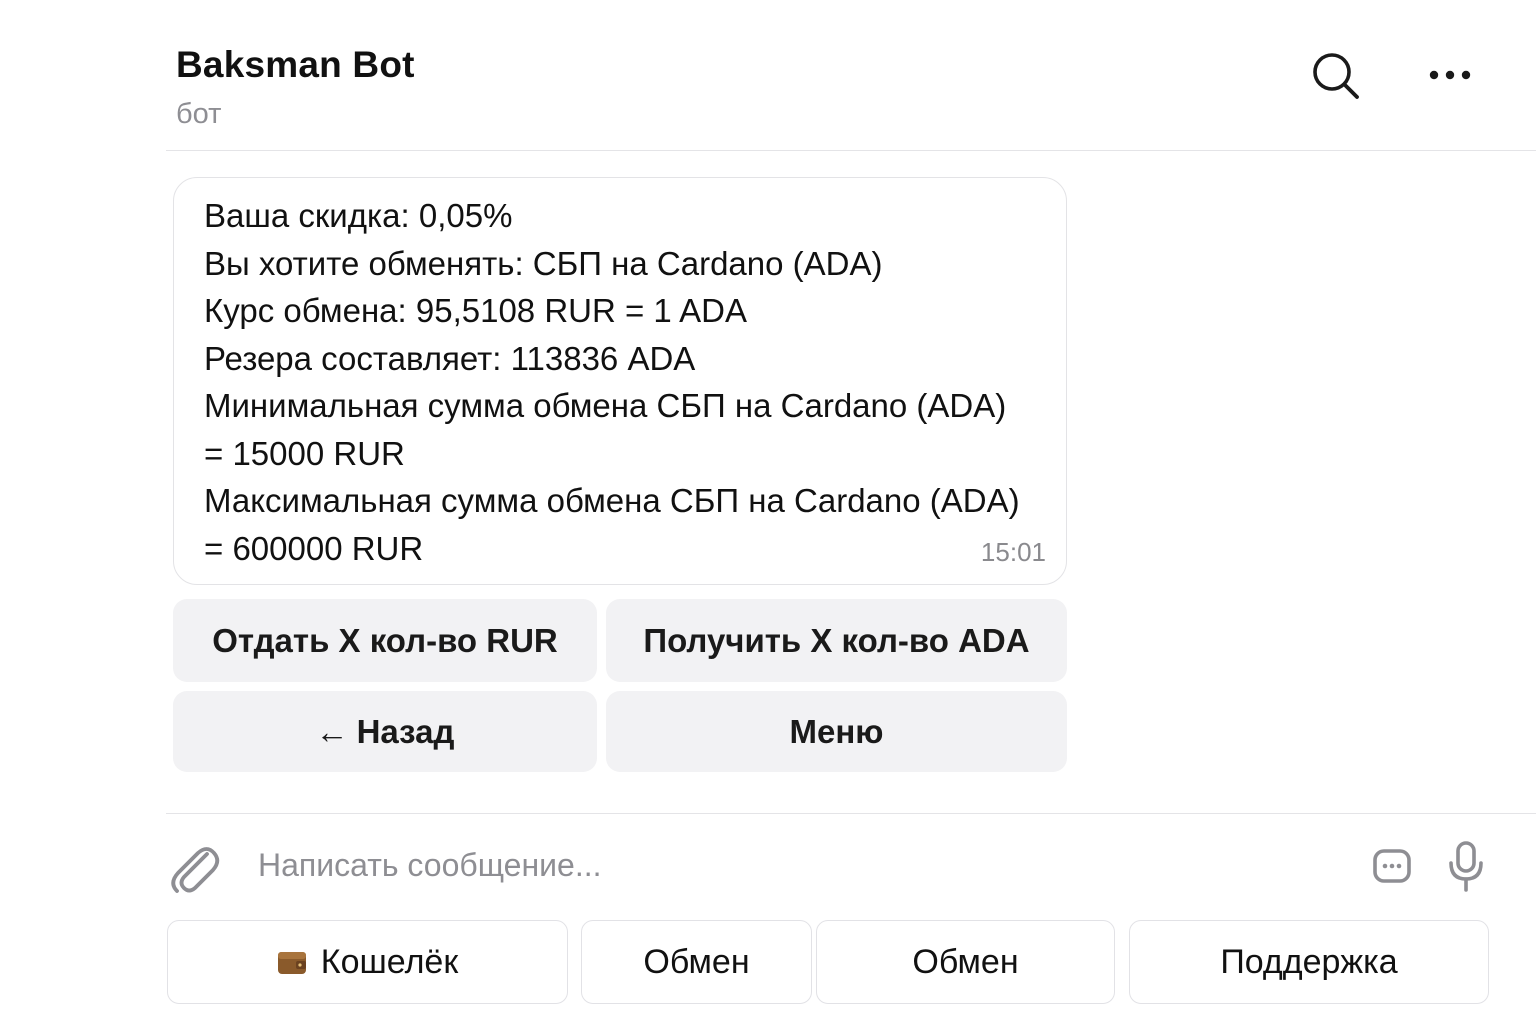 The height and width of the screenshot is (1024, 1536). I want to click on arrow-left-icon: ←, so click(332, 731).